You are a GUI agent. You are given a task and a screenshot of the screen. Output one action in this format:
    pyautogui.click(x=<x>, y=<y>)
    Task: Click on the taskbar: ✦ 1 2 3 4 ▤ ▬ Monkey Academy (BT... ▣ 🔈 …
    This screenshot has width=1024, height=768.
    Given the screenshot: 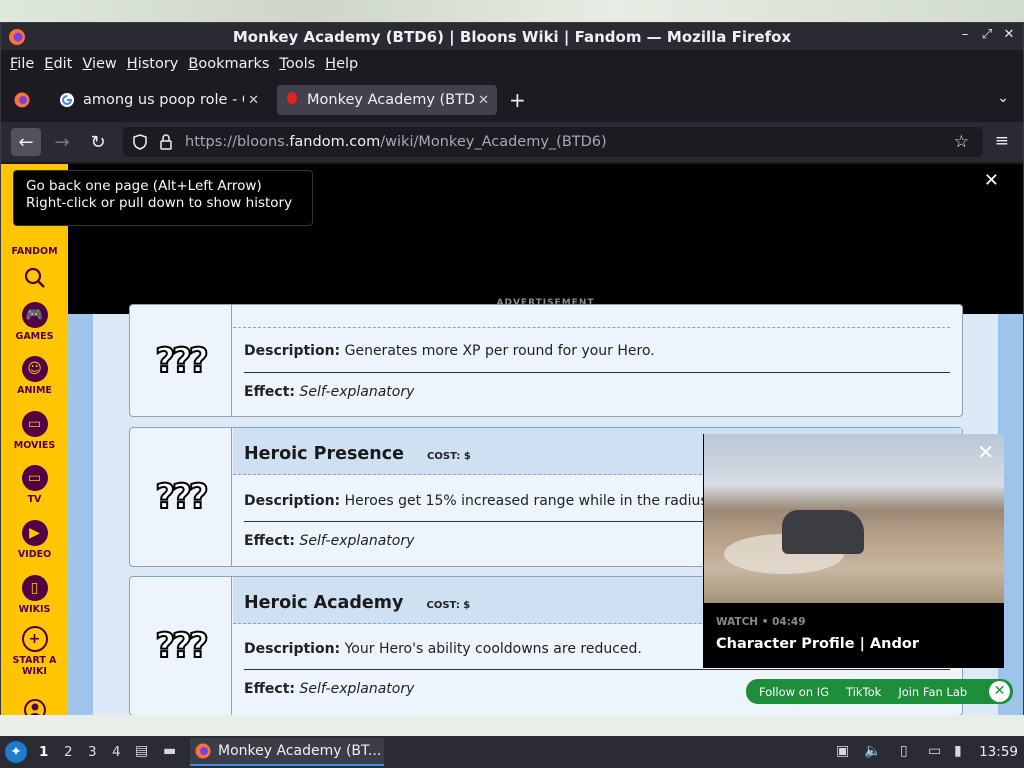 What is the action you would take?
    pyautogui.click(x=512, y=752)
    